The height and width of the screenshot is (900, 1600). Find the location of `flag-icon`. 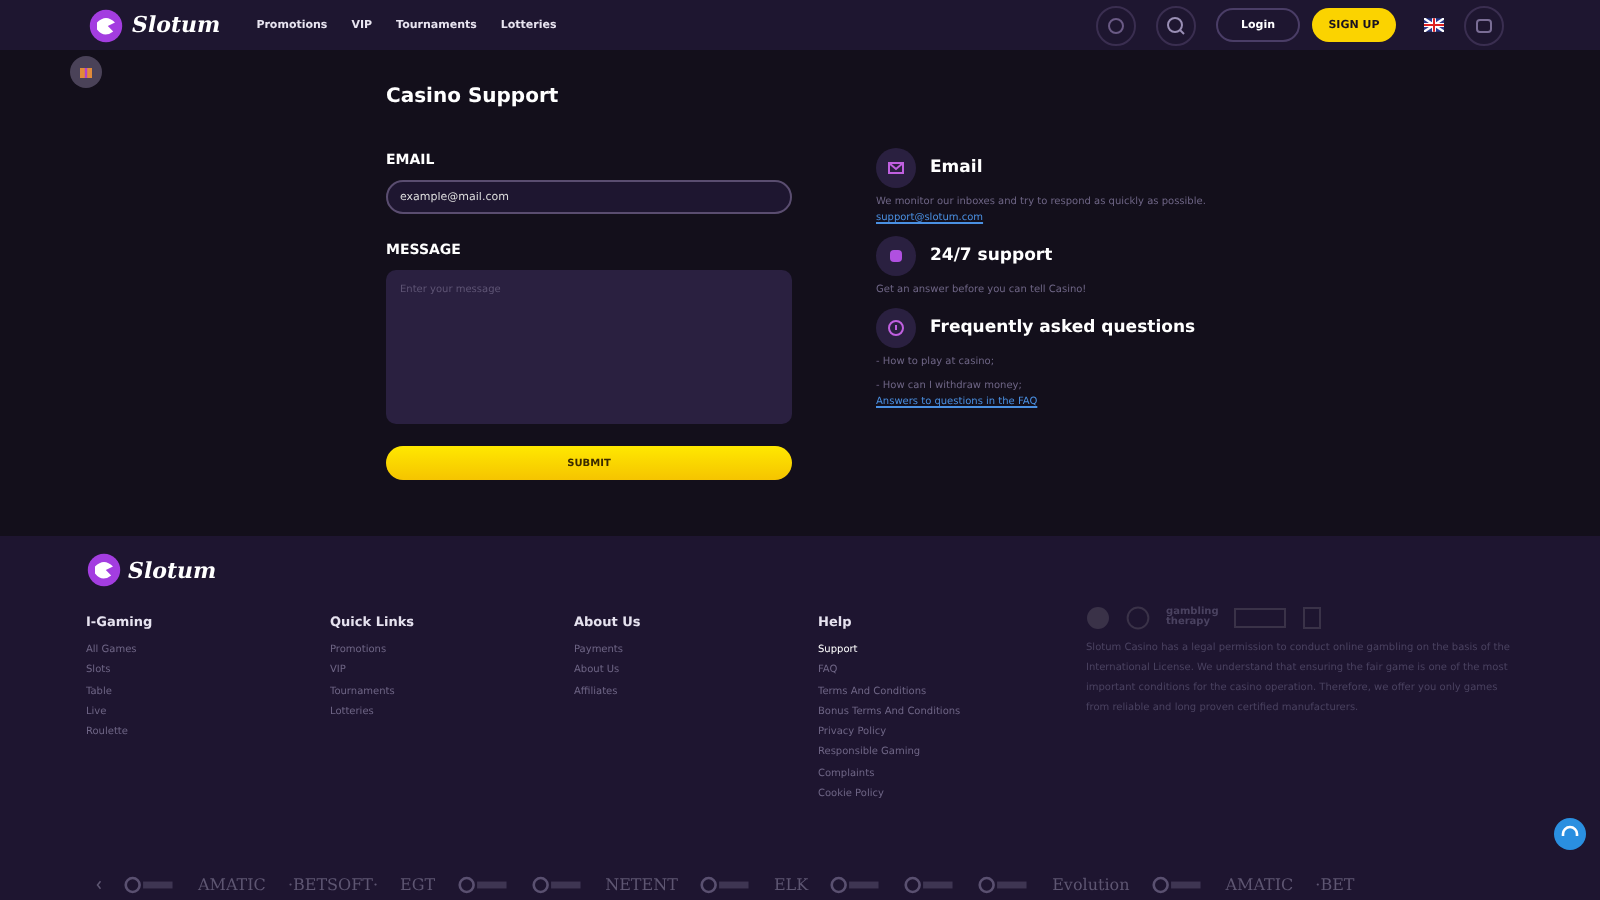

flag-icon is located at coordinates (1434, 25).